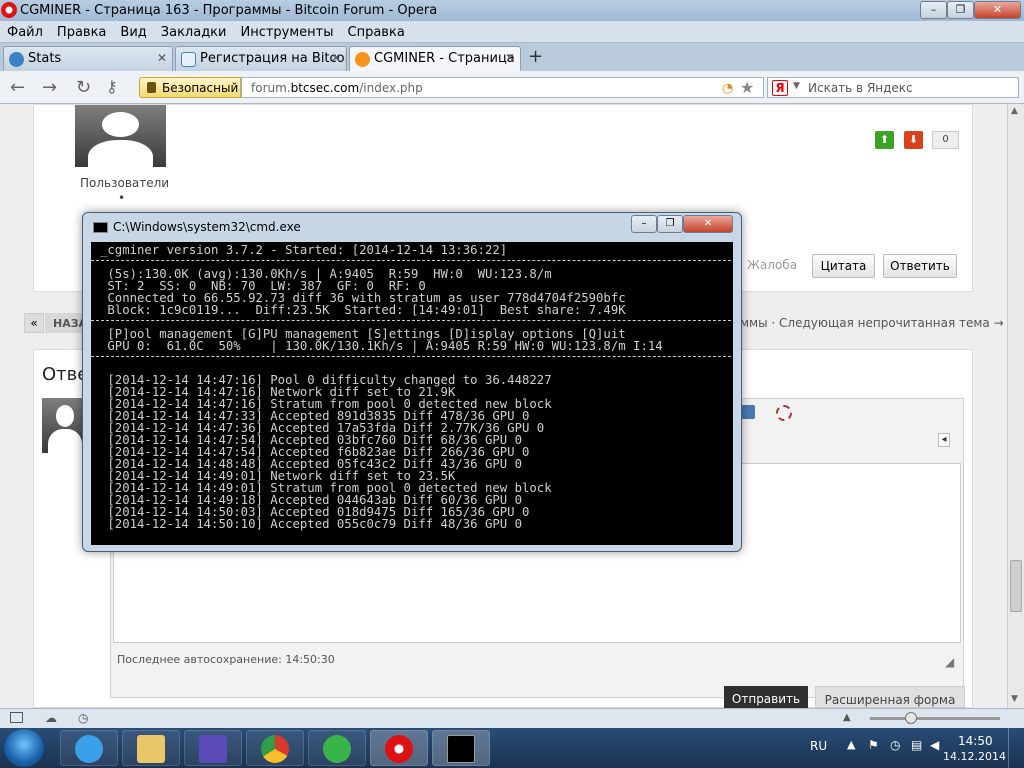  What do you see at coordinates (933, 10) in the screenshot?
I see `minimize-button: –` at bounding box center [933, 10].